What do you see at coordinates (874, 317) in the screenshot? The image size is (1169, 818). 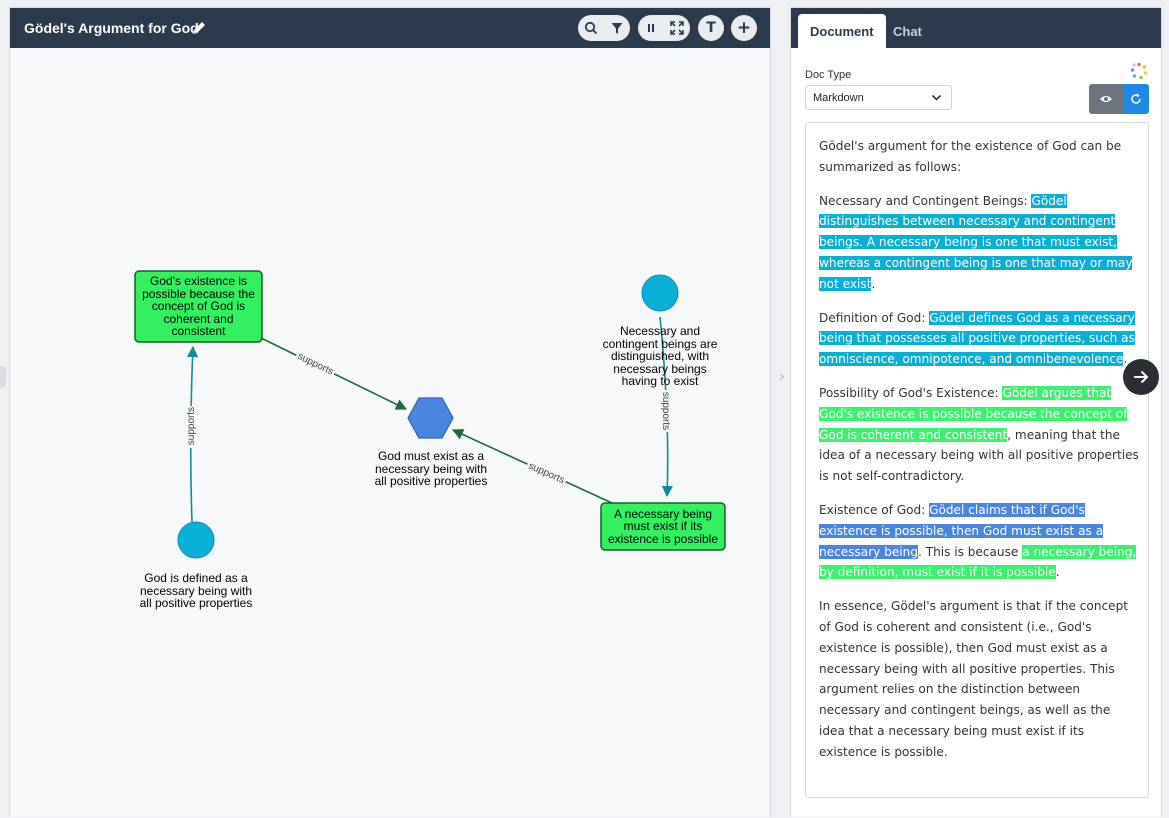 I see `doc-p2-lead: Definition of God:` at bounding box center [874, 317].